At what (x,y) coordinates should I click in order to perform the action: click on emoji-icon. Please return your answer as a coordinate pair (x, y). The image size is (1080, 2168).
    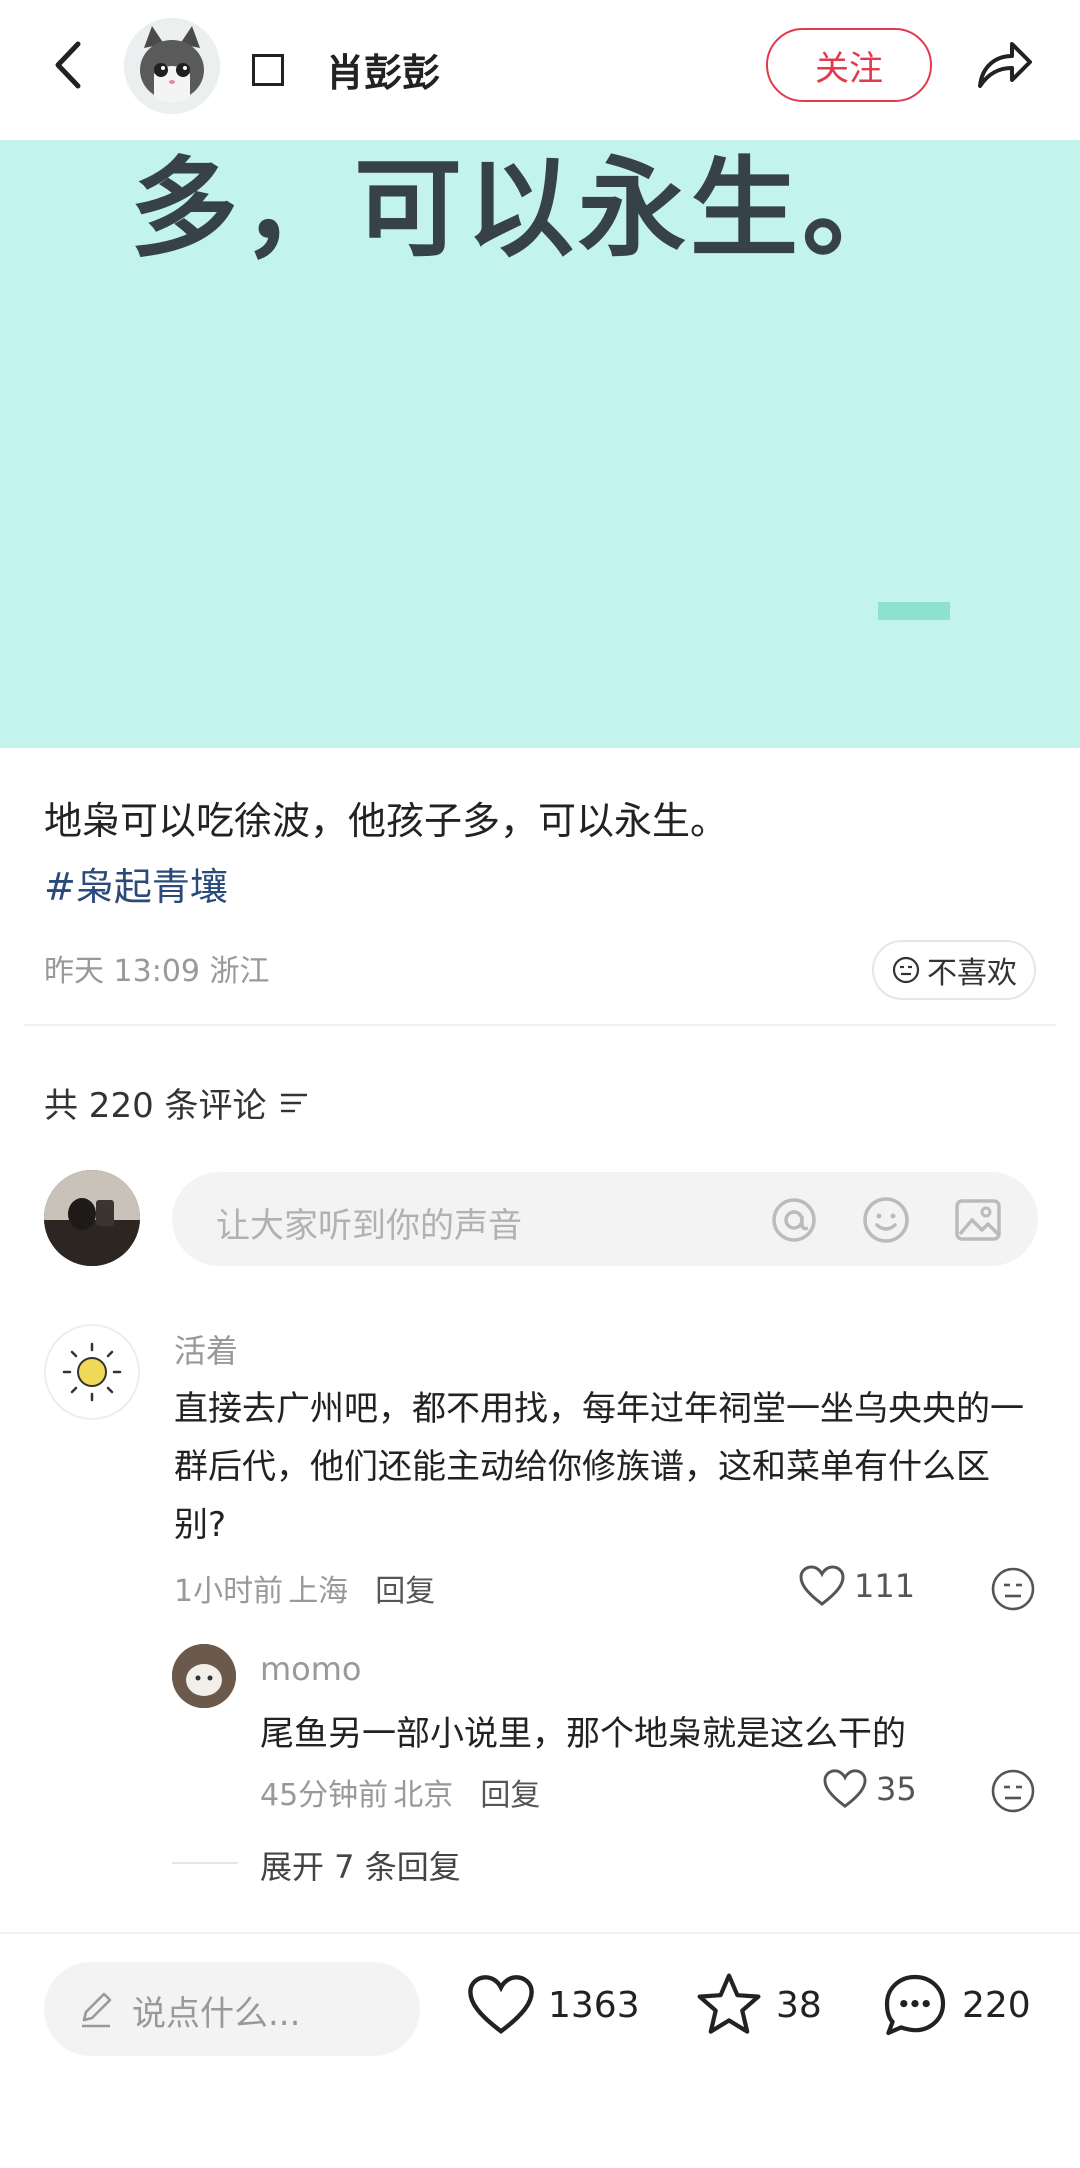
    Looking at the image, I should click on (886, 1220).